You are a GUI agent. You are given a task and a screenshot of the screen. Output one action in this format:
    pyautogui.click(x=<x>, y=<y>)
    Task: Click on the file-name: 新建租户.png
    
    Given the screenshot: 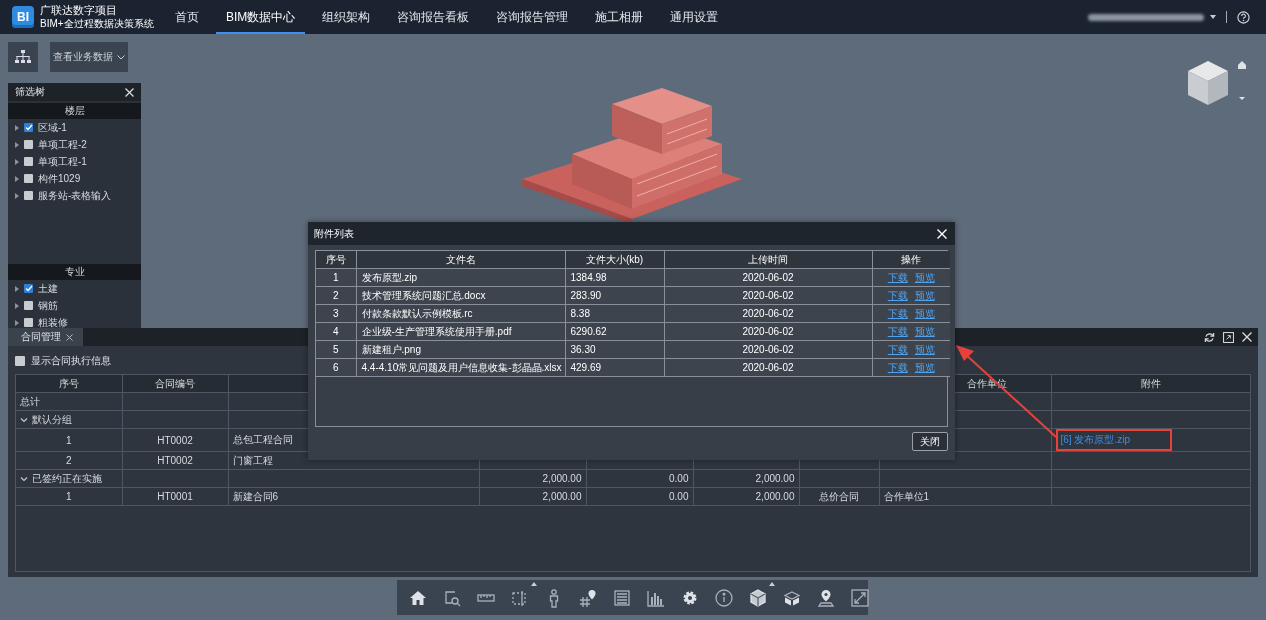 What is the action you would take?
    pyautogui.click(x=391, y=349)
    